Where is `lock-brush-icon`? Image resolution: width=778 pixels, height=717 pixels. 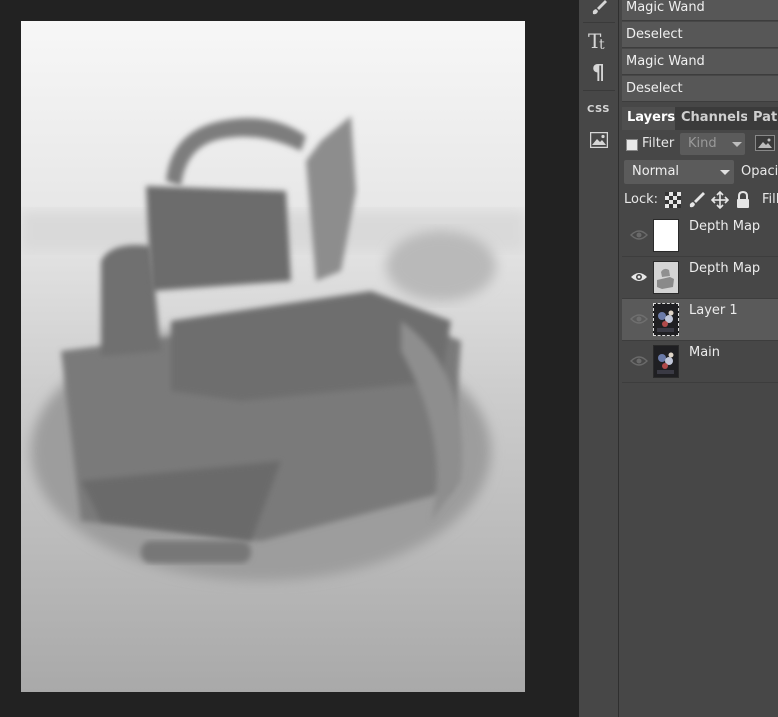 lock-brush-icon is located at coordinates (697, 200).